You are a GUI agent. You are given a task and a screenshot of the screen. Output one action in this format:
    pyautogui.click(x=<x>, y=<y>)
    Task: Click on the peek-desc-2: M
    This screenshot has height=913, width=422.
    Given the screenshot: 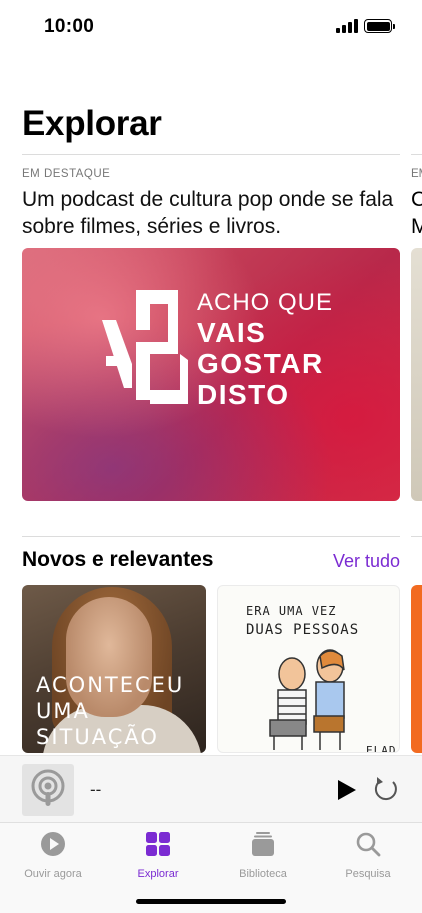 What is the action you would take?
    pyautogui.click(x=416, y=226)
    